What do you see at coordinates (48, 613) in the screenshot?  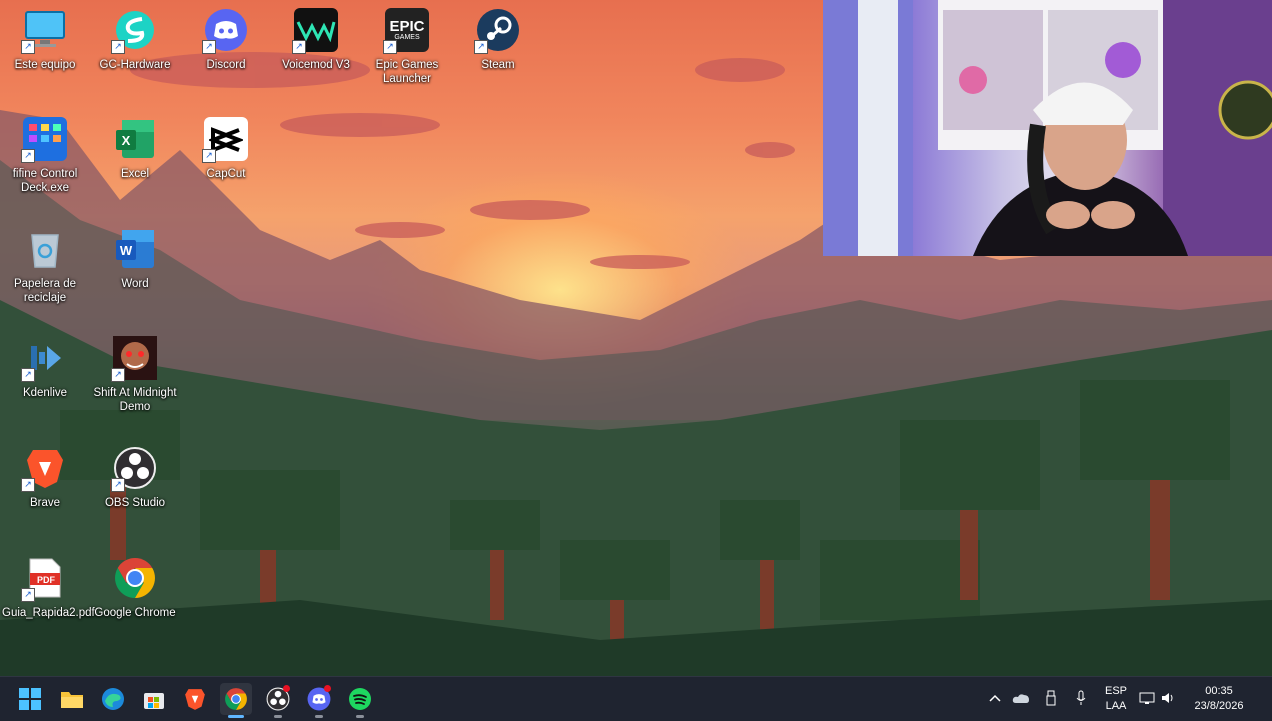 I see `desktop-icon-label: Guia_Rapida2.pdf` at bounding box center [48, 613].